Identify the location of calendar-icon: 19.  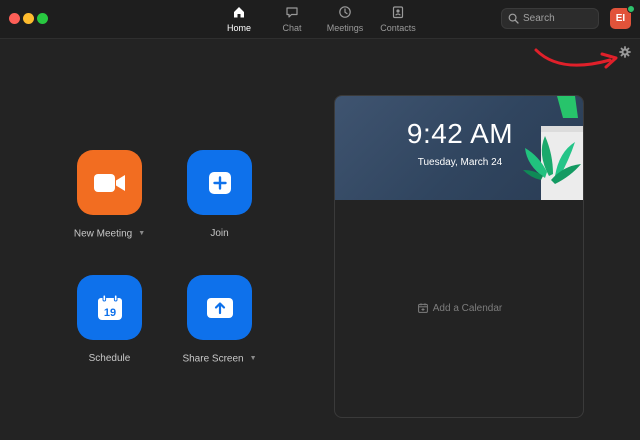
(109, 307).